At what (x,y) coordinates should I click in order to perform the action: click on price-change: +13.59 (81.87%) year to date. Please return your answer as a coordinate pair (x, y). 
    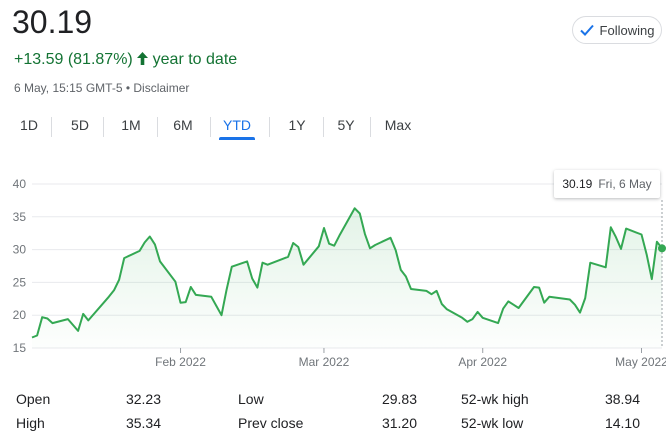
    Looking at the image, I should click on (125, 60).